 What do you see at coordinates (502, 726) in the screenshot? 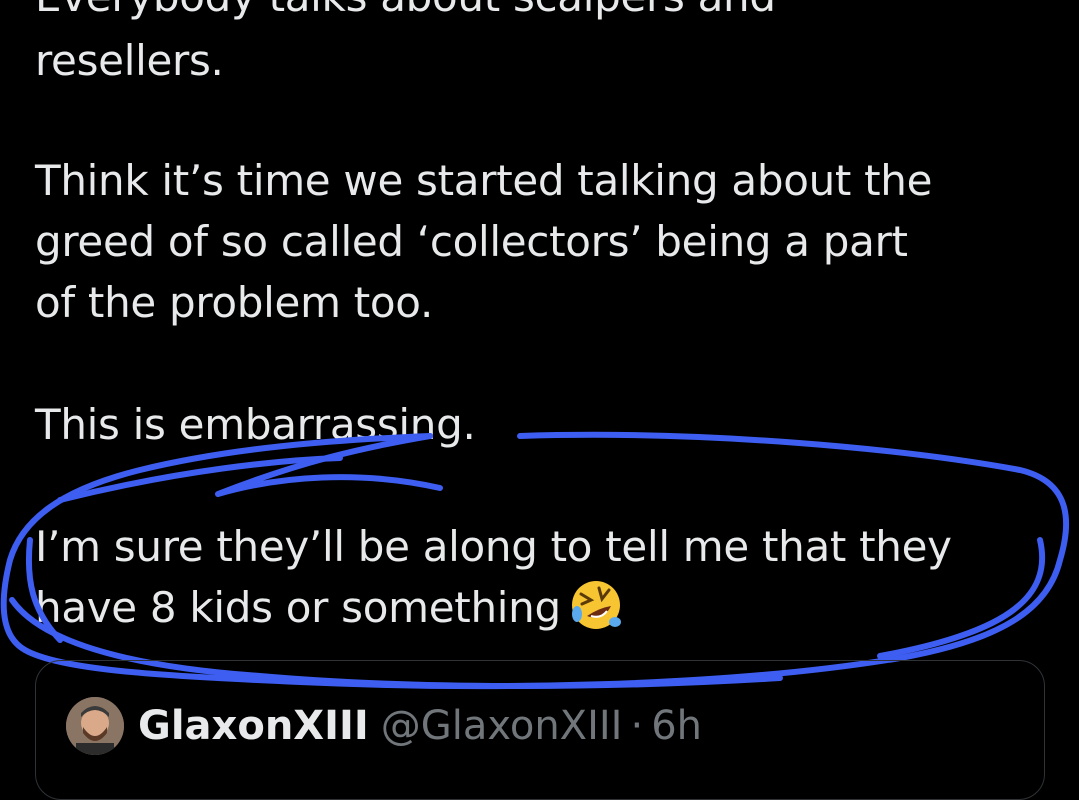
I see `quoted-author-handle: @GlaxonXIII` at bounding box center [502, 726].